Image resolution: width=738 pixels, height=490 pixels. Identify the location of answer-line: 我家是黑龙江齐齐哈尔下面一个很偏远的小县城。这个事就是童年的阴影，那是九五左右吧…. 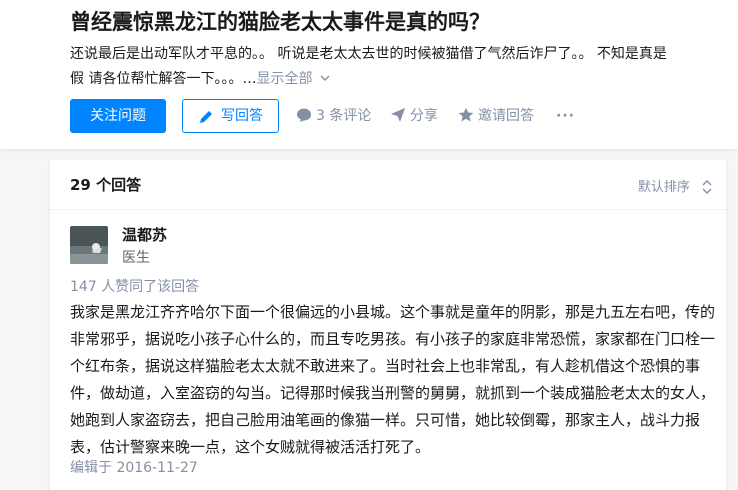
(393, 312).